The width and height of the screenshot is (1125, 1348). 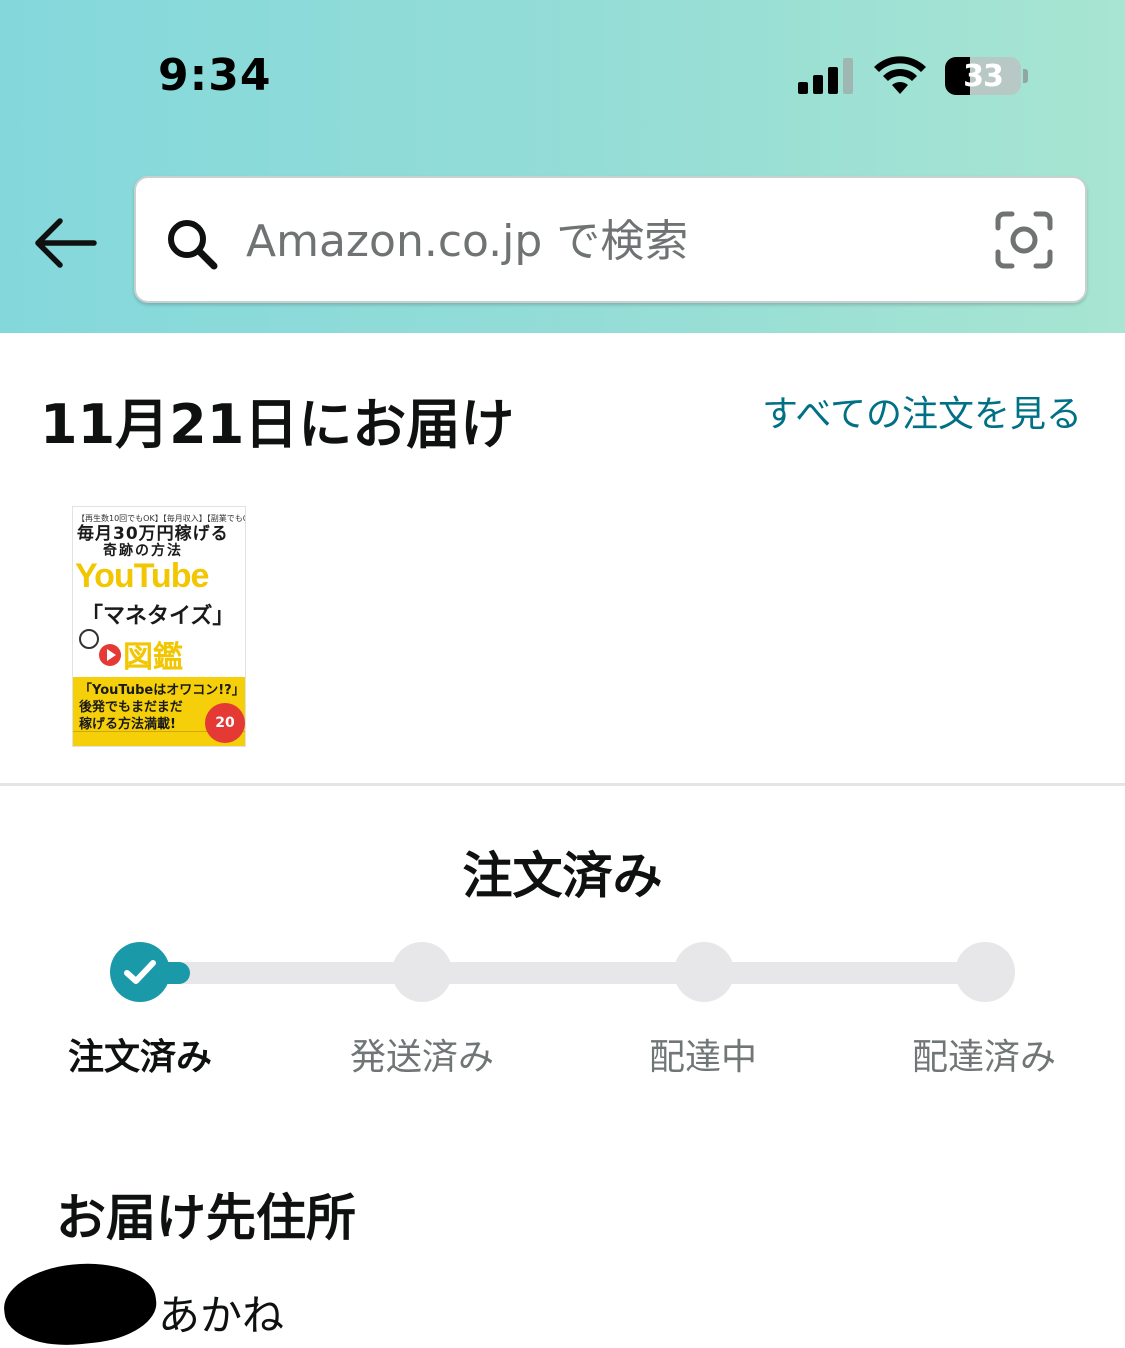 I want to click on search-bar, so click(x=610, y=239).